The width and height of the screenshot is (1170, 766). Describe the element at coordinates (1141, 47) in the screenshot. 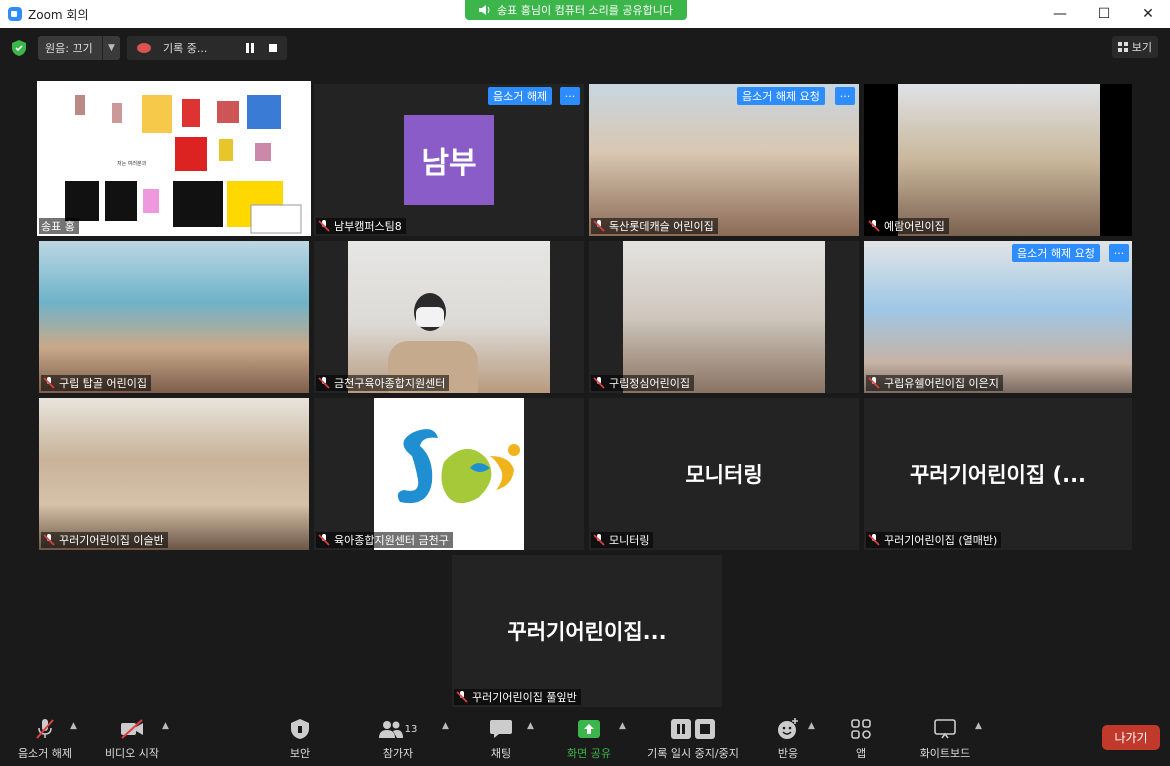

I see `view-label: 보기` at that location.